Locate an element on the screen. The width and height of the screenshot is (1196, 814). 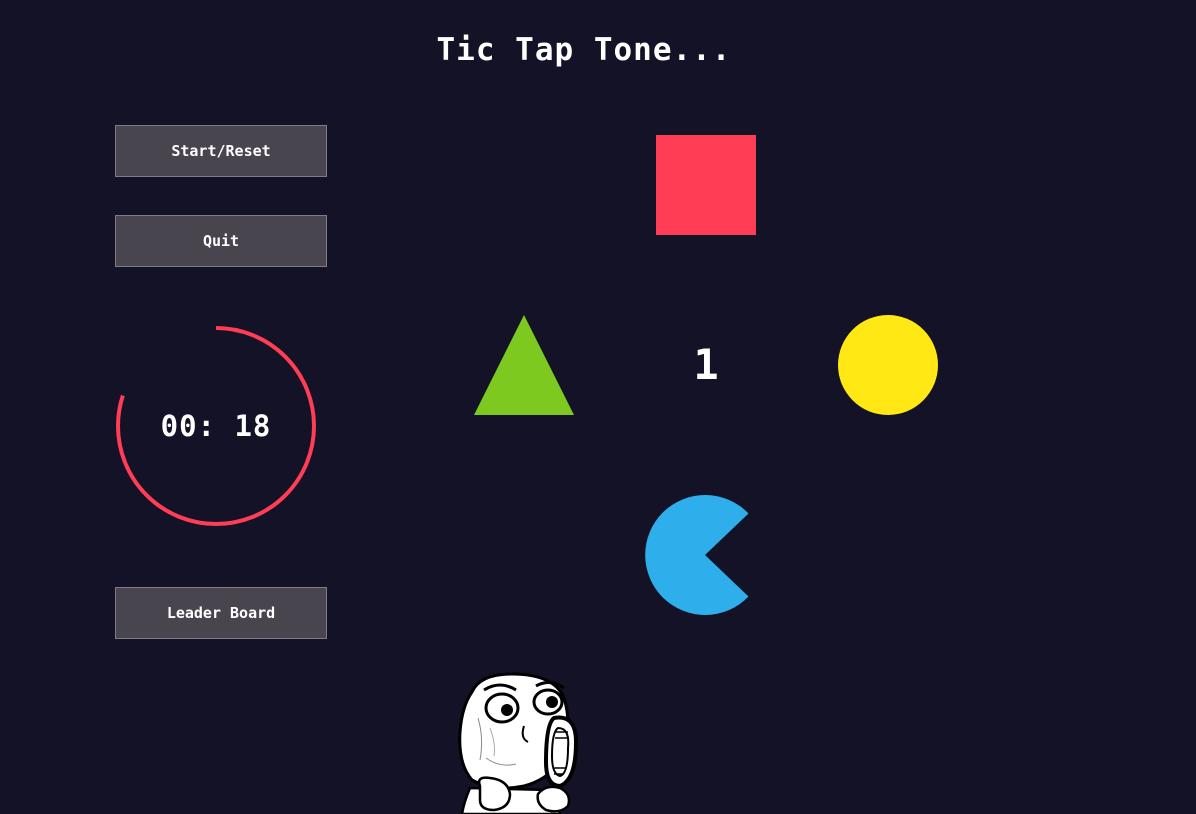
leader-board-button: Leader Board is located at coordinates (221, 613).